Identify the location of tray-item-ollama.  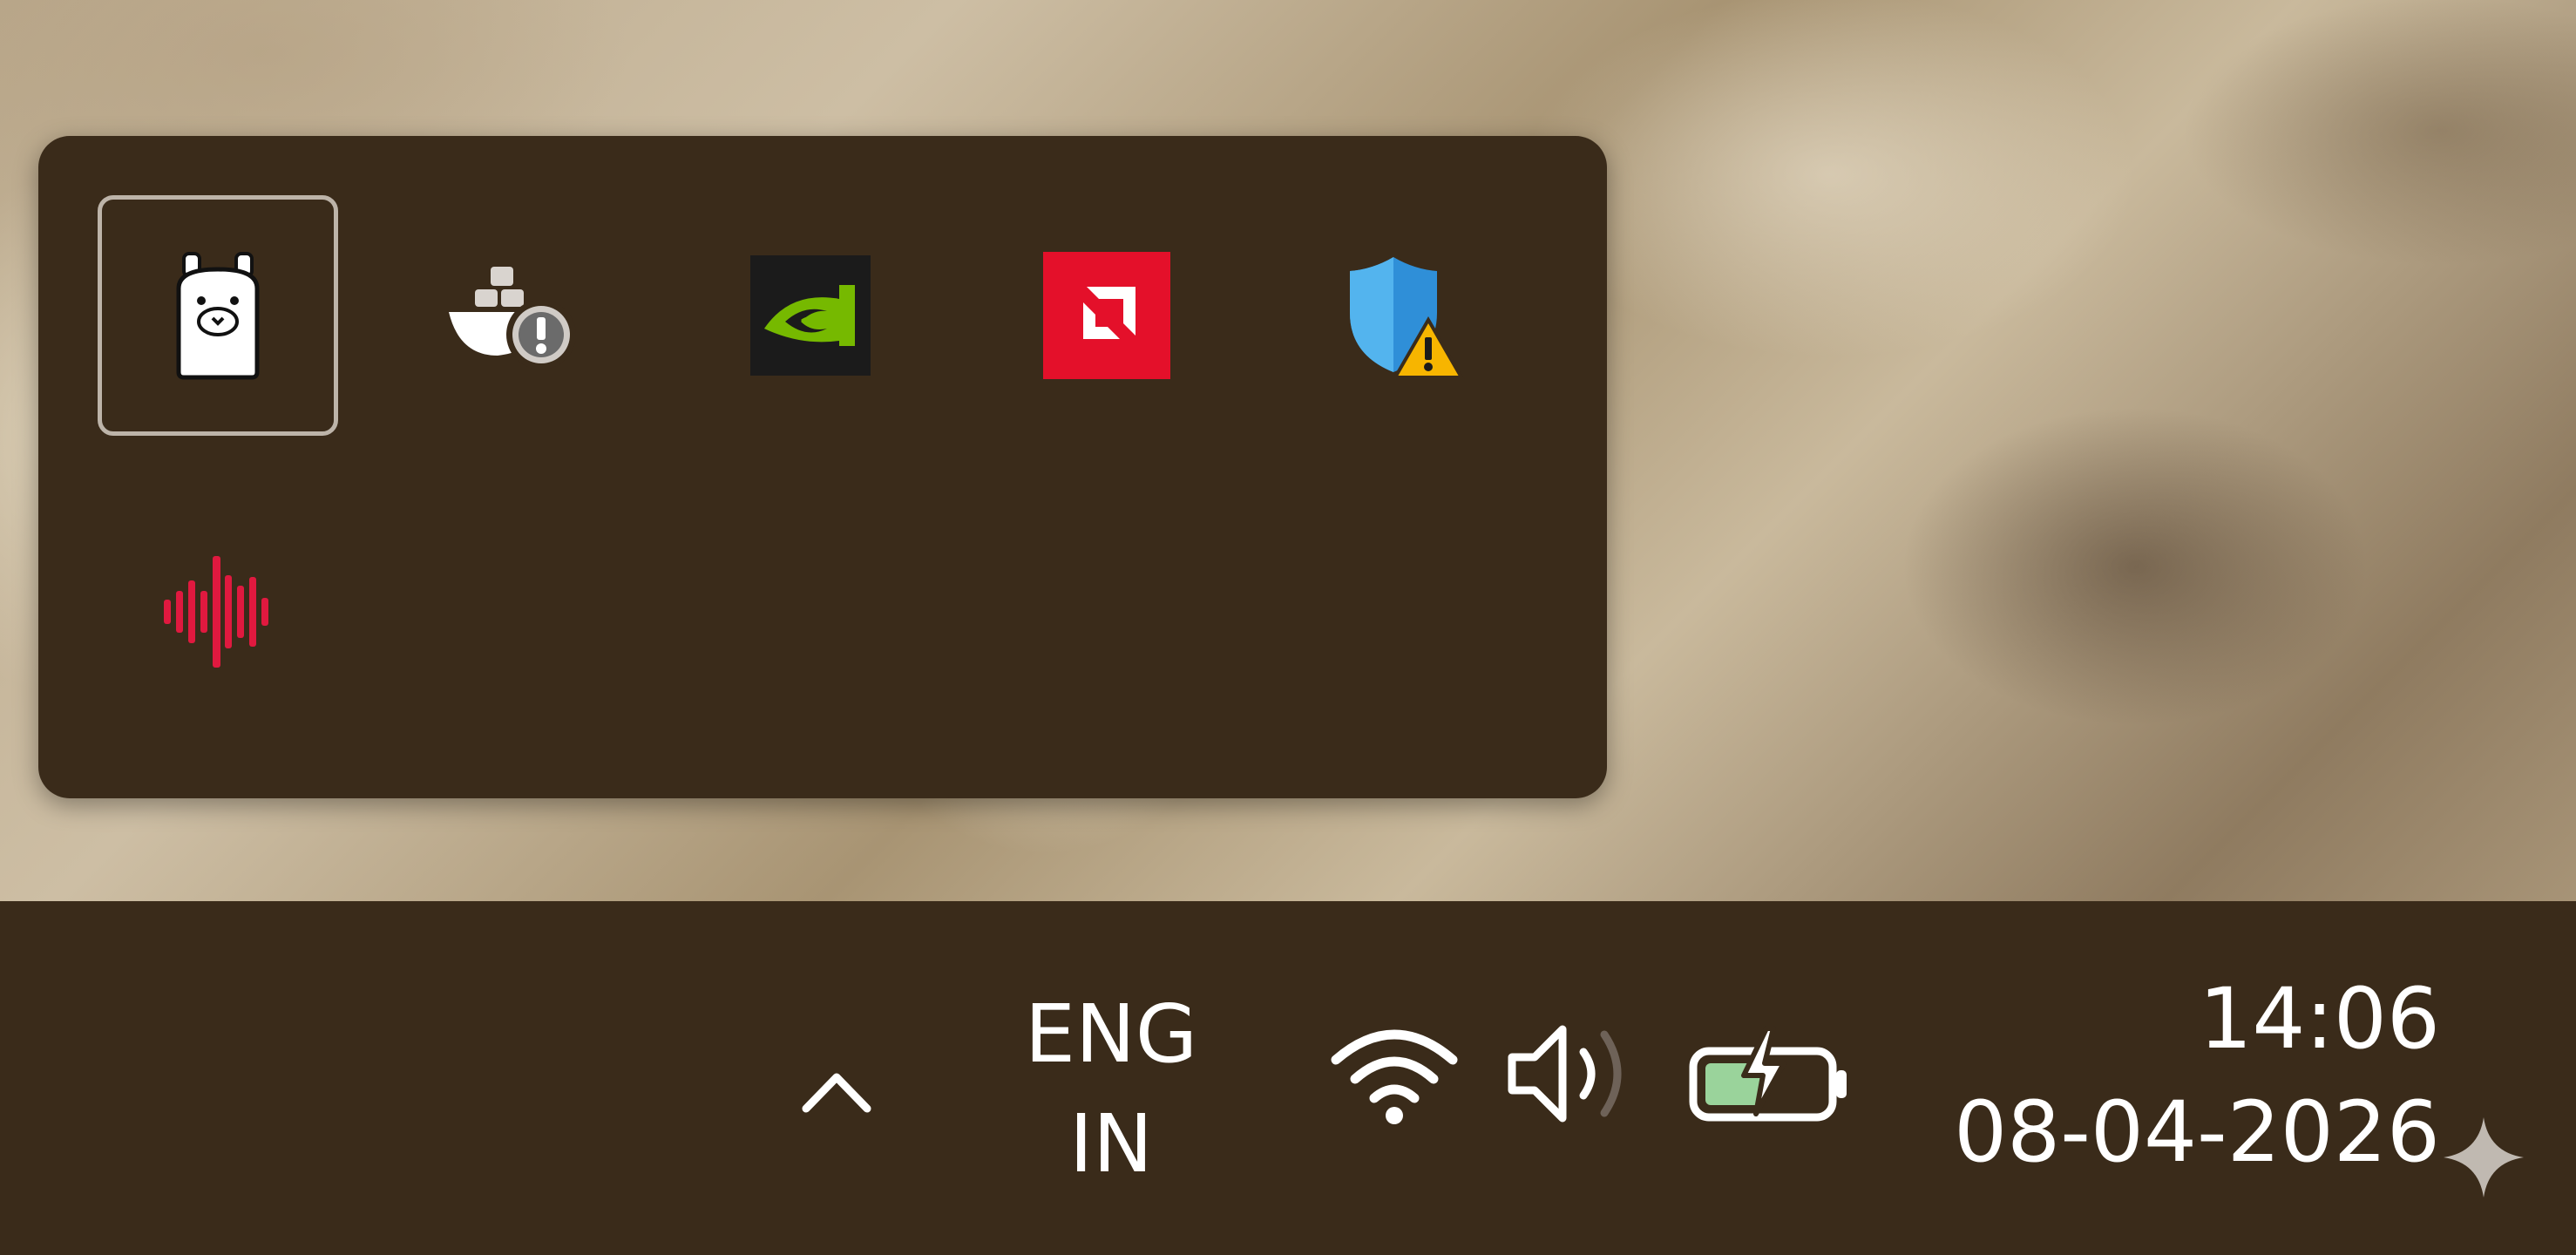
(218, 316).